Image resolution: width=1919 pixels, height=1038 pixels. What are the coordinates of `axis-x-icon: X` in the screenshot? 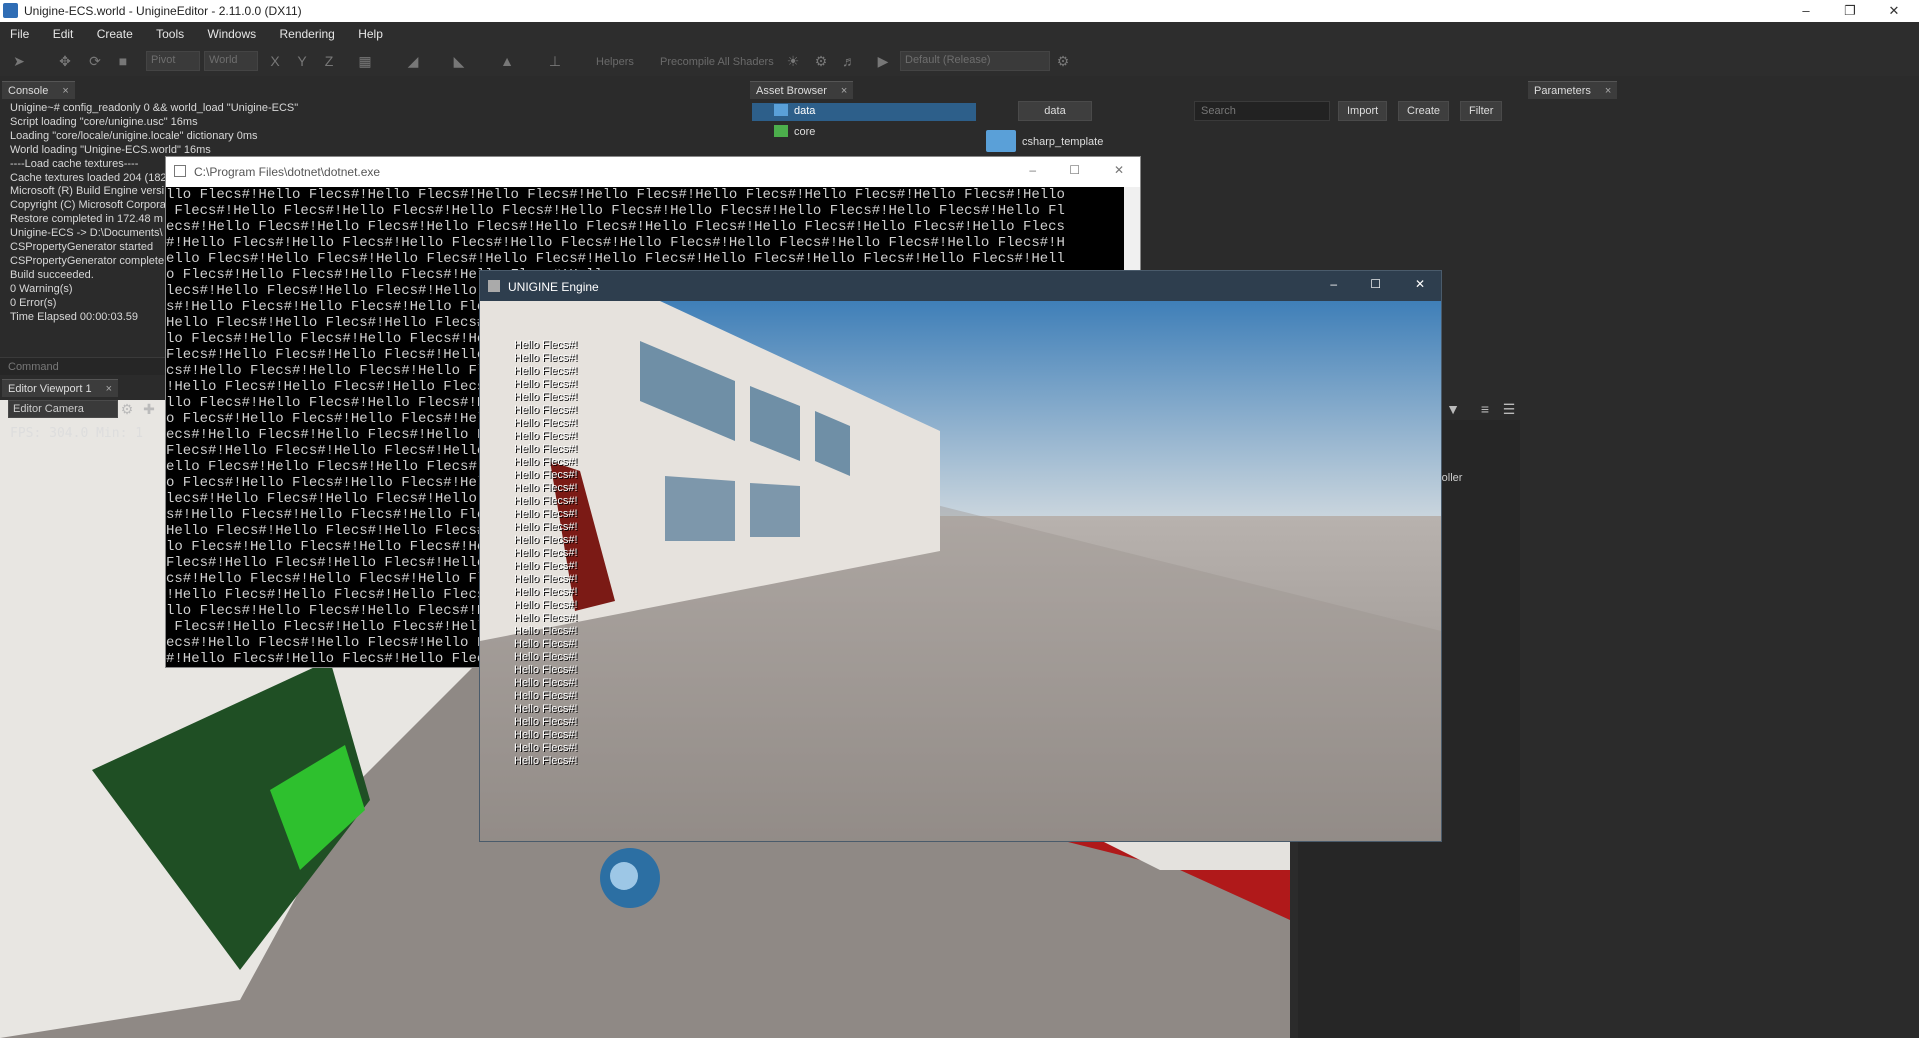 It's located at (275, 61).